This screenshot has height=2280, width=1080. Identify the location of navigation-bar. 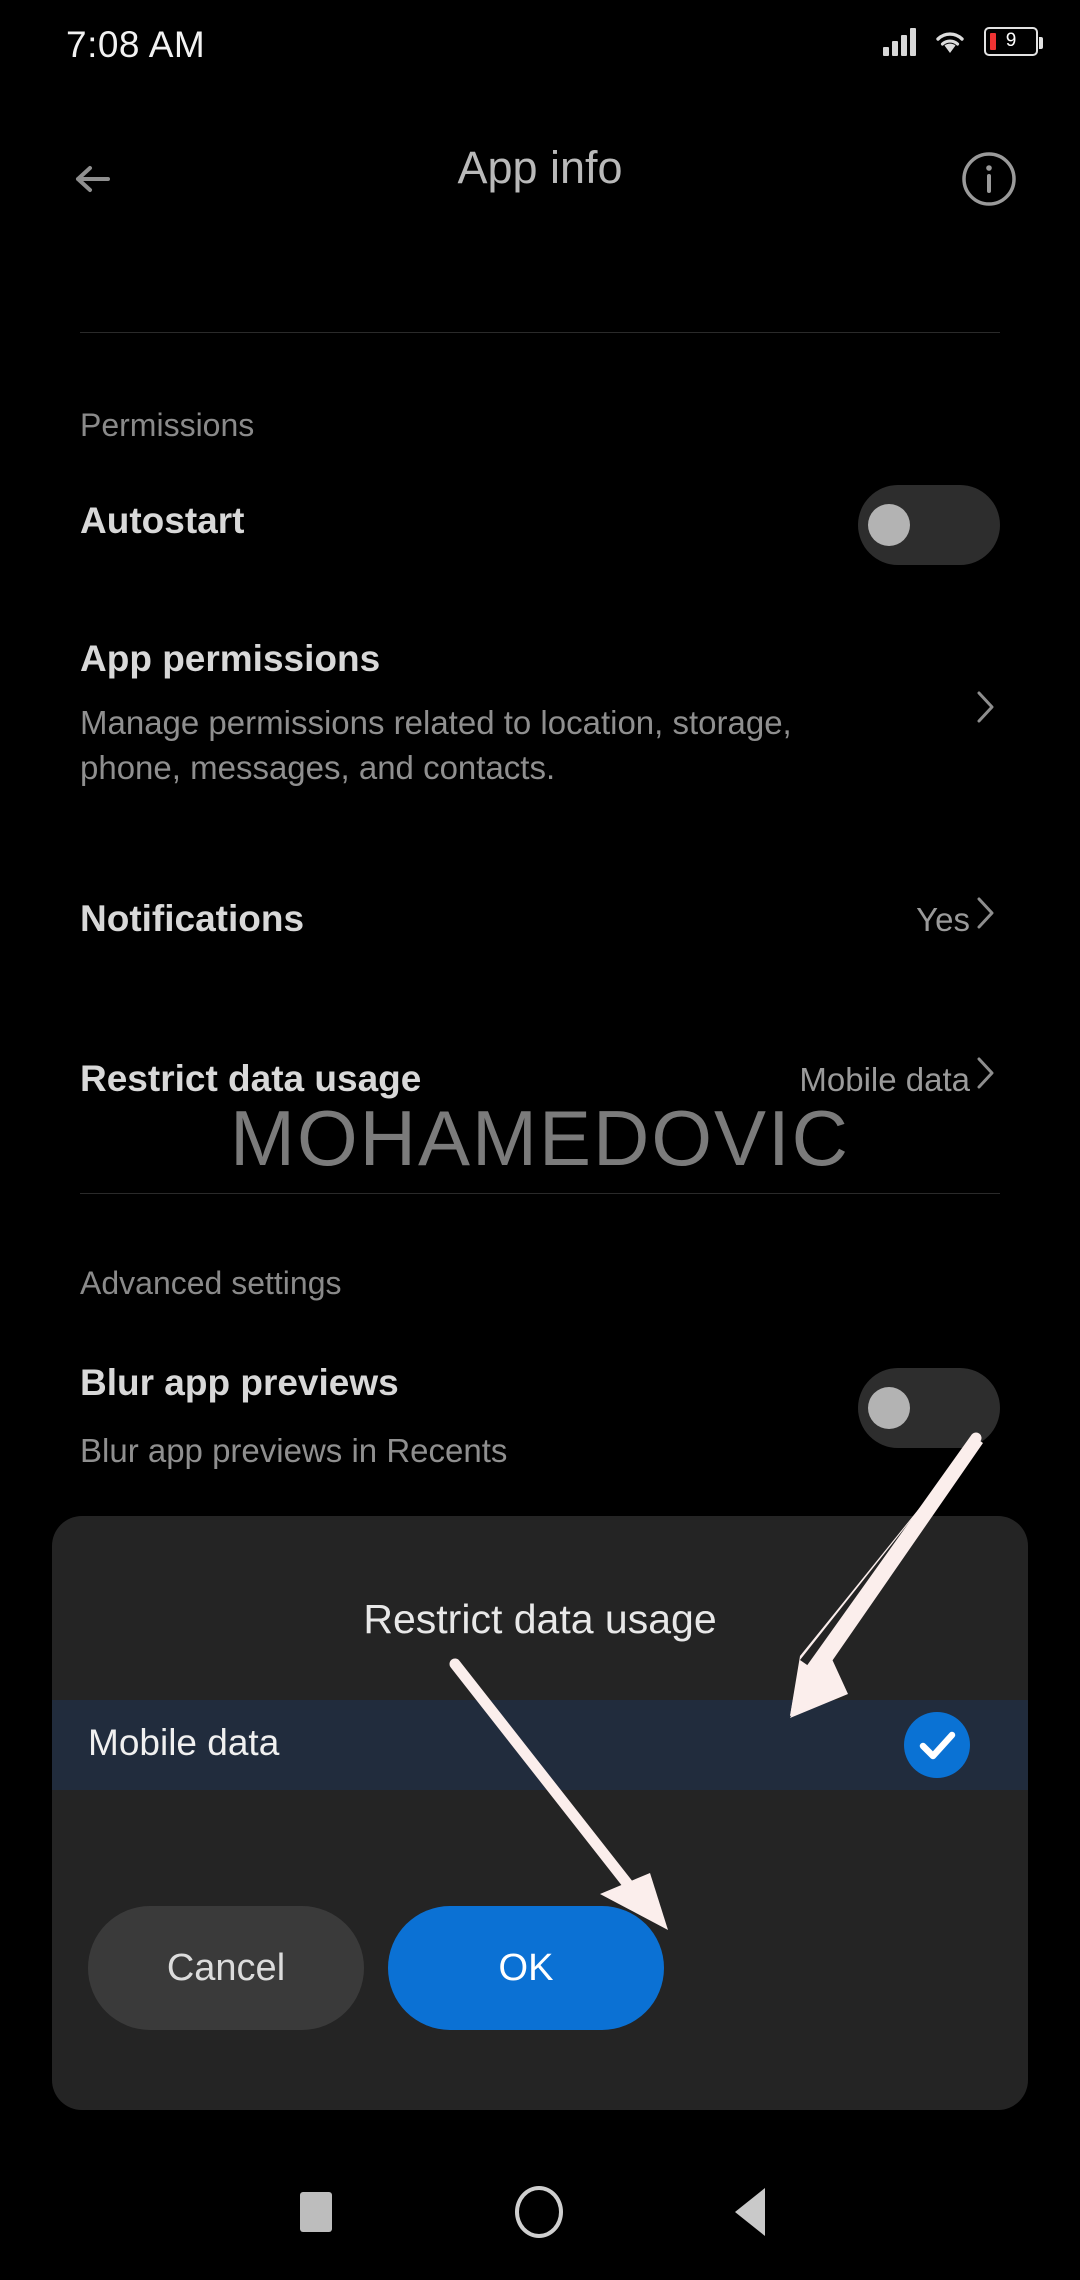
(540, 2205).